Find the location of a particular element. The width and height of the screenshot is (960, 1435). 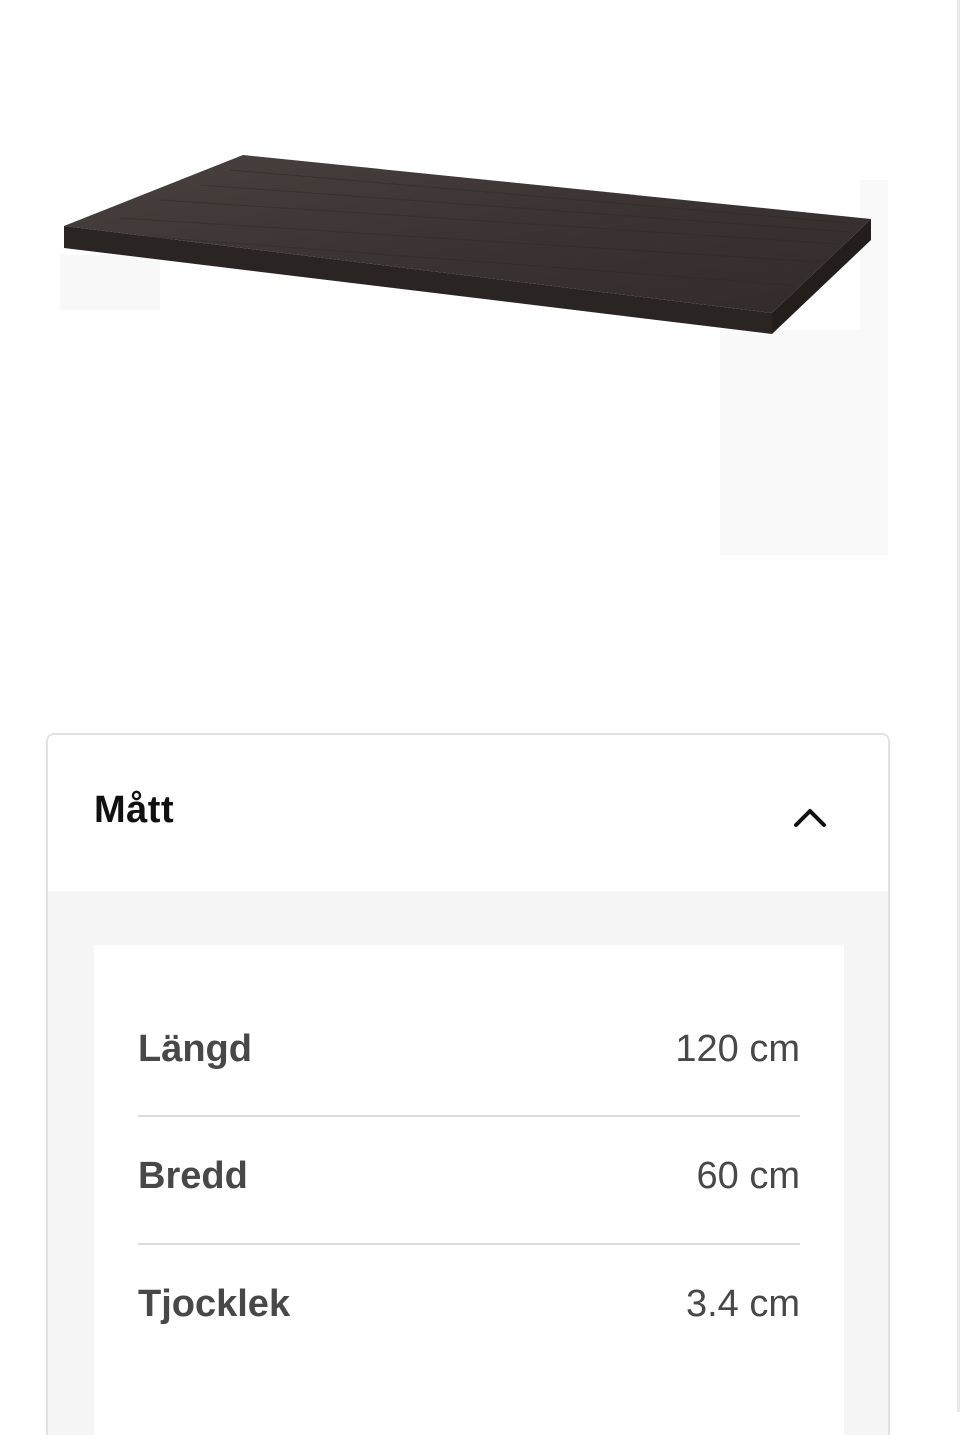

dimension-label: Bredd is located at coordinates (193, 1176).